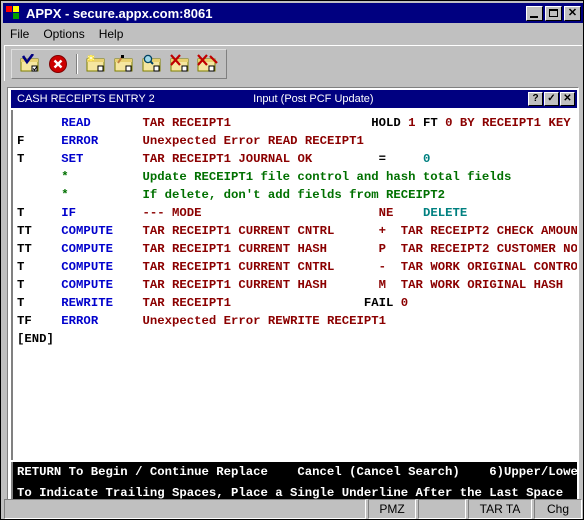  Describe the element at coordinates (386, 123) in the screenshot. I see `code-tail-hold: HOLD` at that location.